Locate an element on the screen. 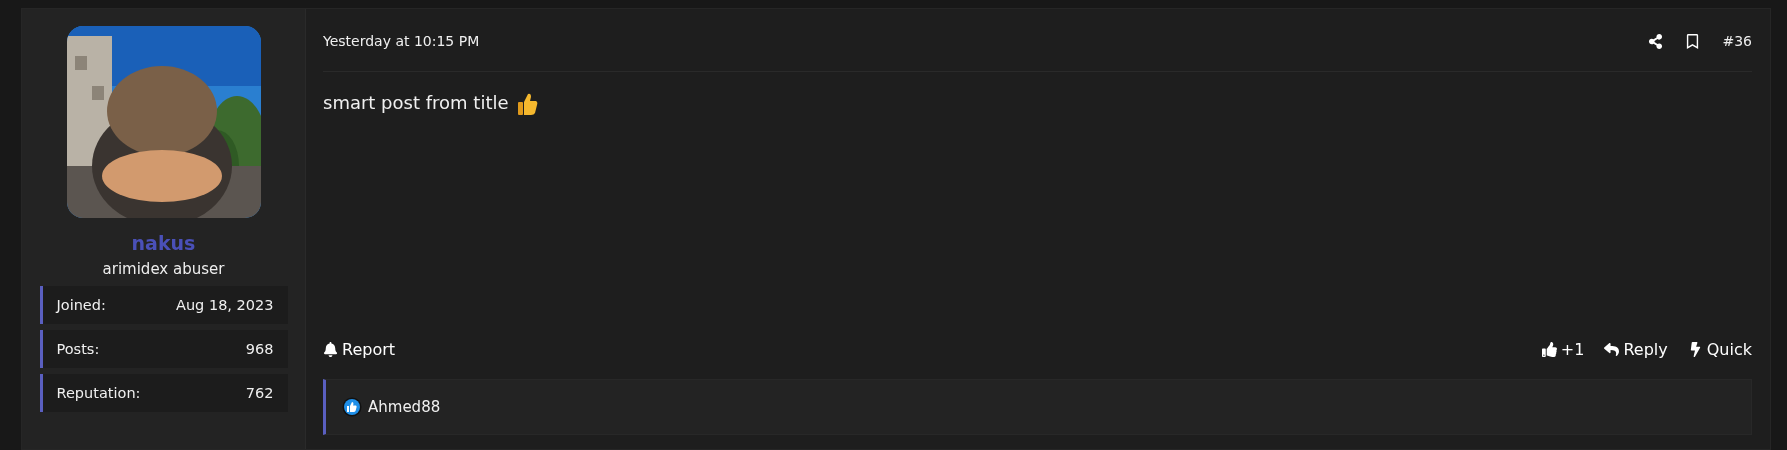  stat-value: 762 is located at coordinates (259, 393).